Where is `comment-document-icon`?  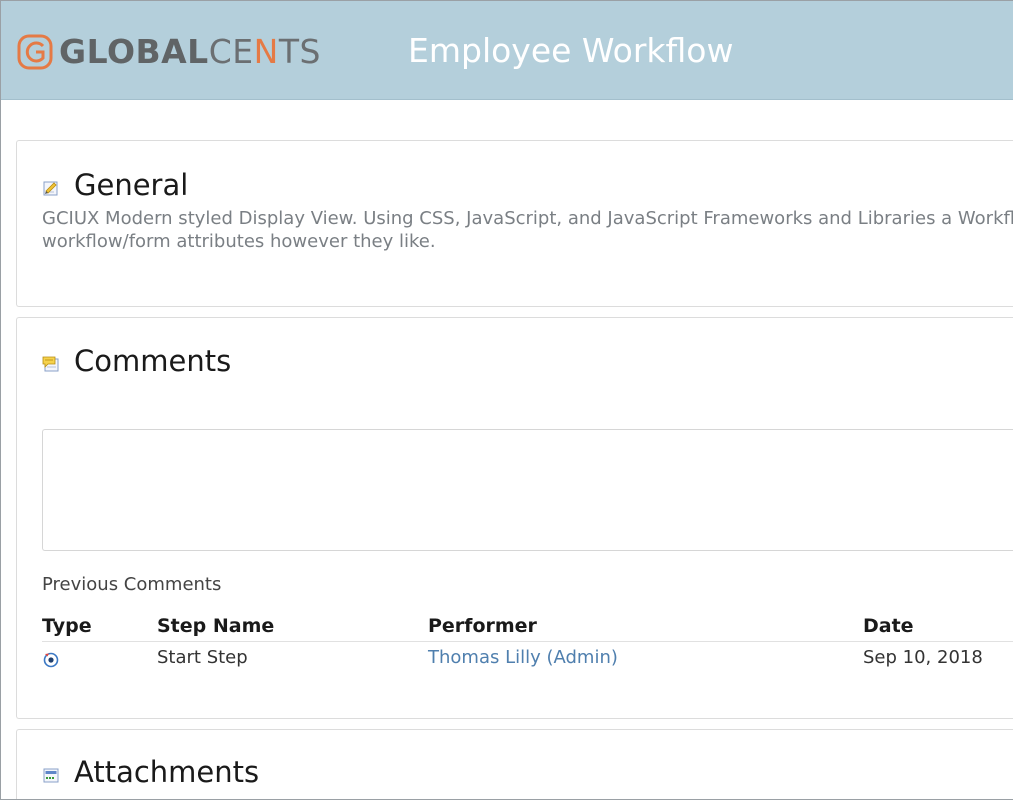
comment-document-icon is located at coordinates (50, 364).